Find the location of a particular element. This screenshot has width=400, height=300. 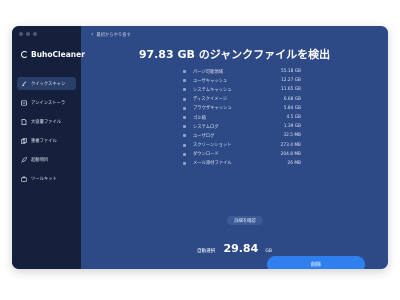

sidebar-item-duplicate-files: 重複ファイル is located at coordinates (46, 140).